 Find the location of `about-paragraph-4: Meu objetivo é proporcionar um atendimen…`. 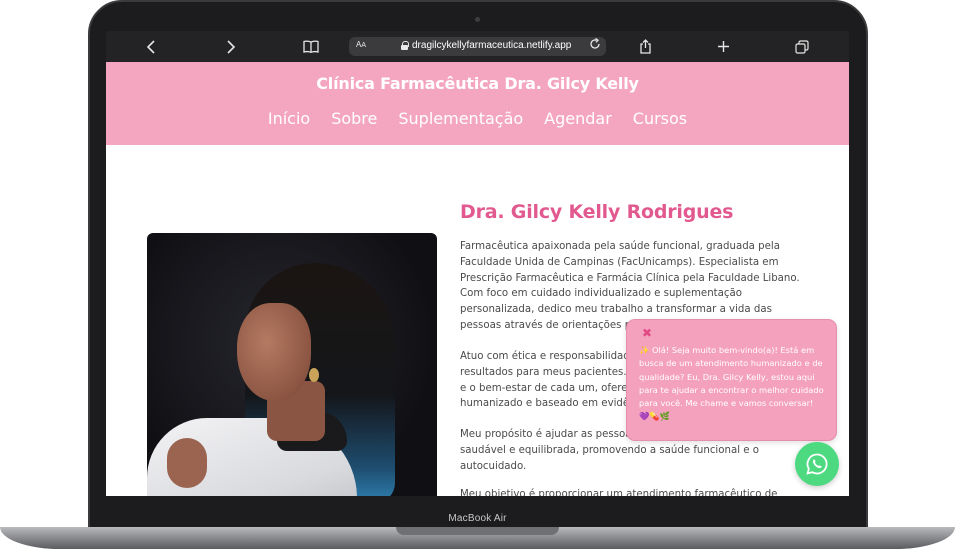

about-paragraph-4: Meu objetivo é proporcionar um atendimen… is located at coordinates (619, 492).